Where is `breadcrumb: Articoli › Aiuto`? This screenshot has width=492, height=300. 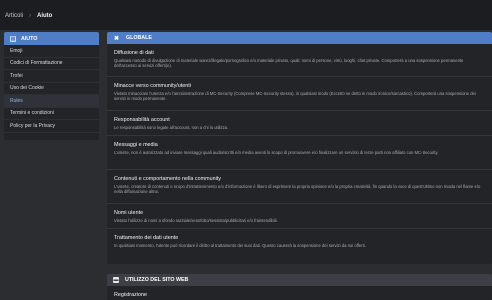
breadcrumb: Articoli › Aiuto is located at coordinates (28, 16).